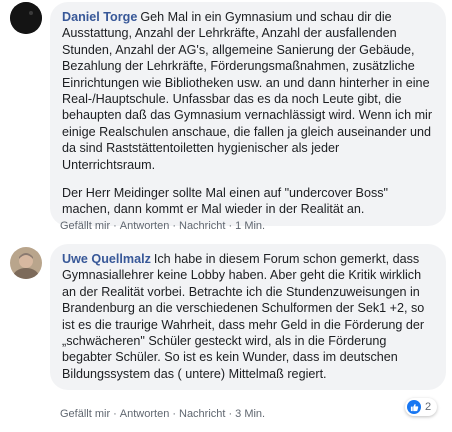 This screenshot has width=452, height=432. Describe the element at coordinates (106, 259) in the screenshot. I see `author-name: Uwe Quellmalz` at that location.